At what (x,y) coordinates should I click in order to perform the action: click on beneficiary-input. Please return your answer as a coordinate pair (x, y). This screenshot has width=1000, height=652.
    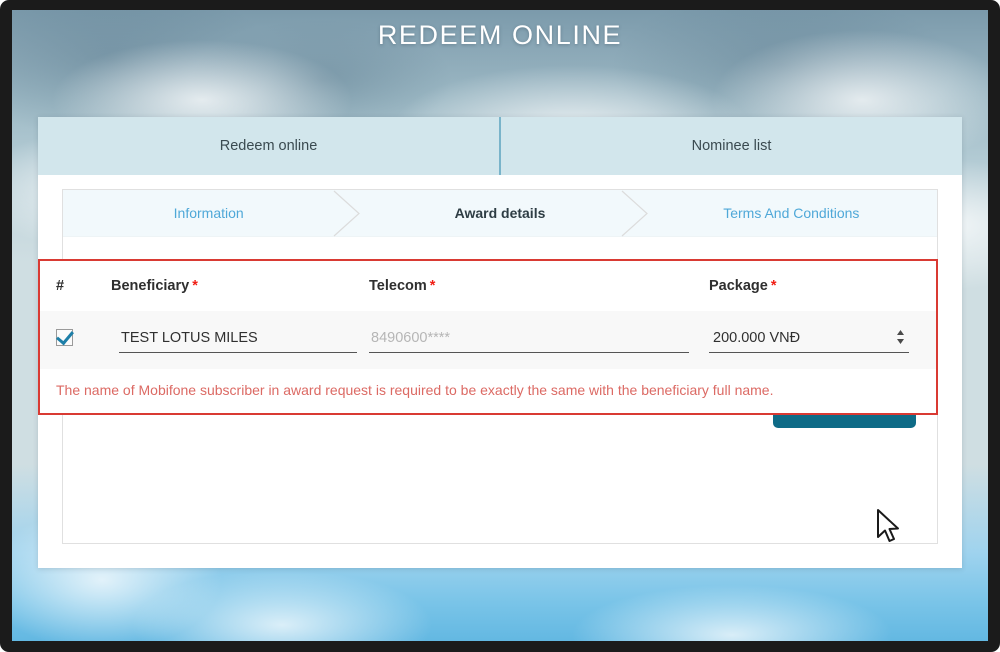
    Looking at the image, I should click on (238, 340).